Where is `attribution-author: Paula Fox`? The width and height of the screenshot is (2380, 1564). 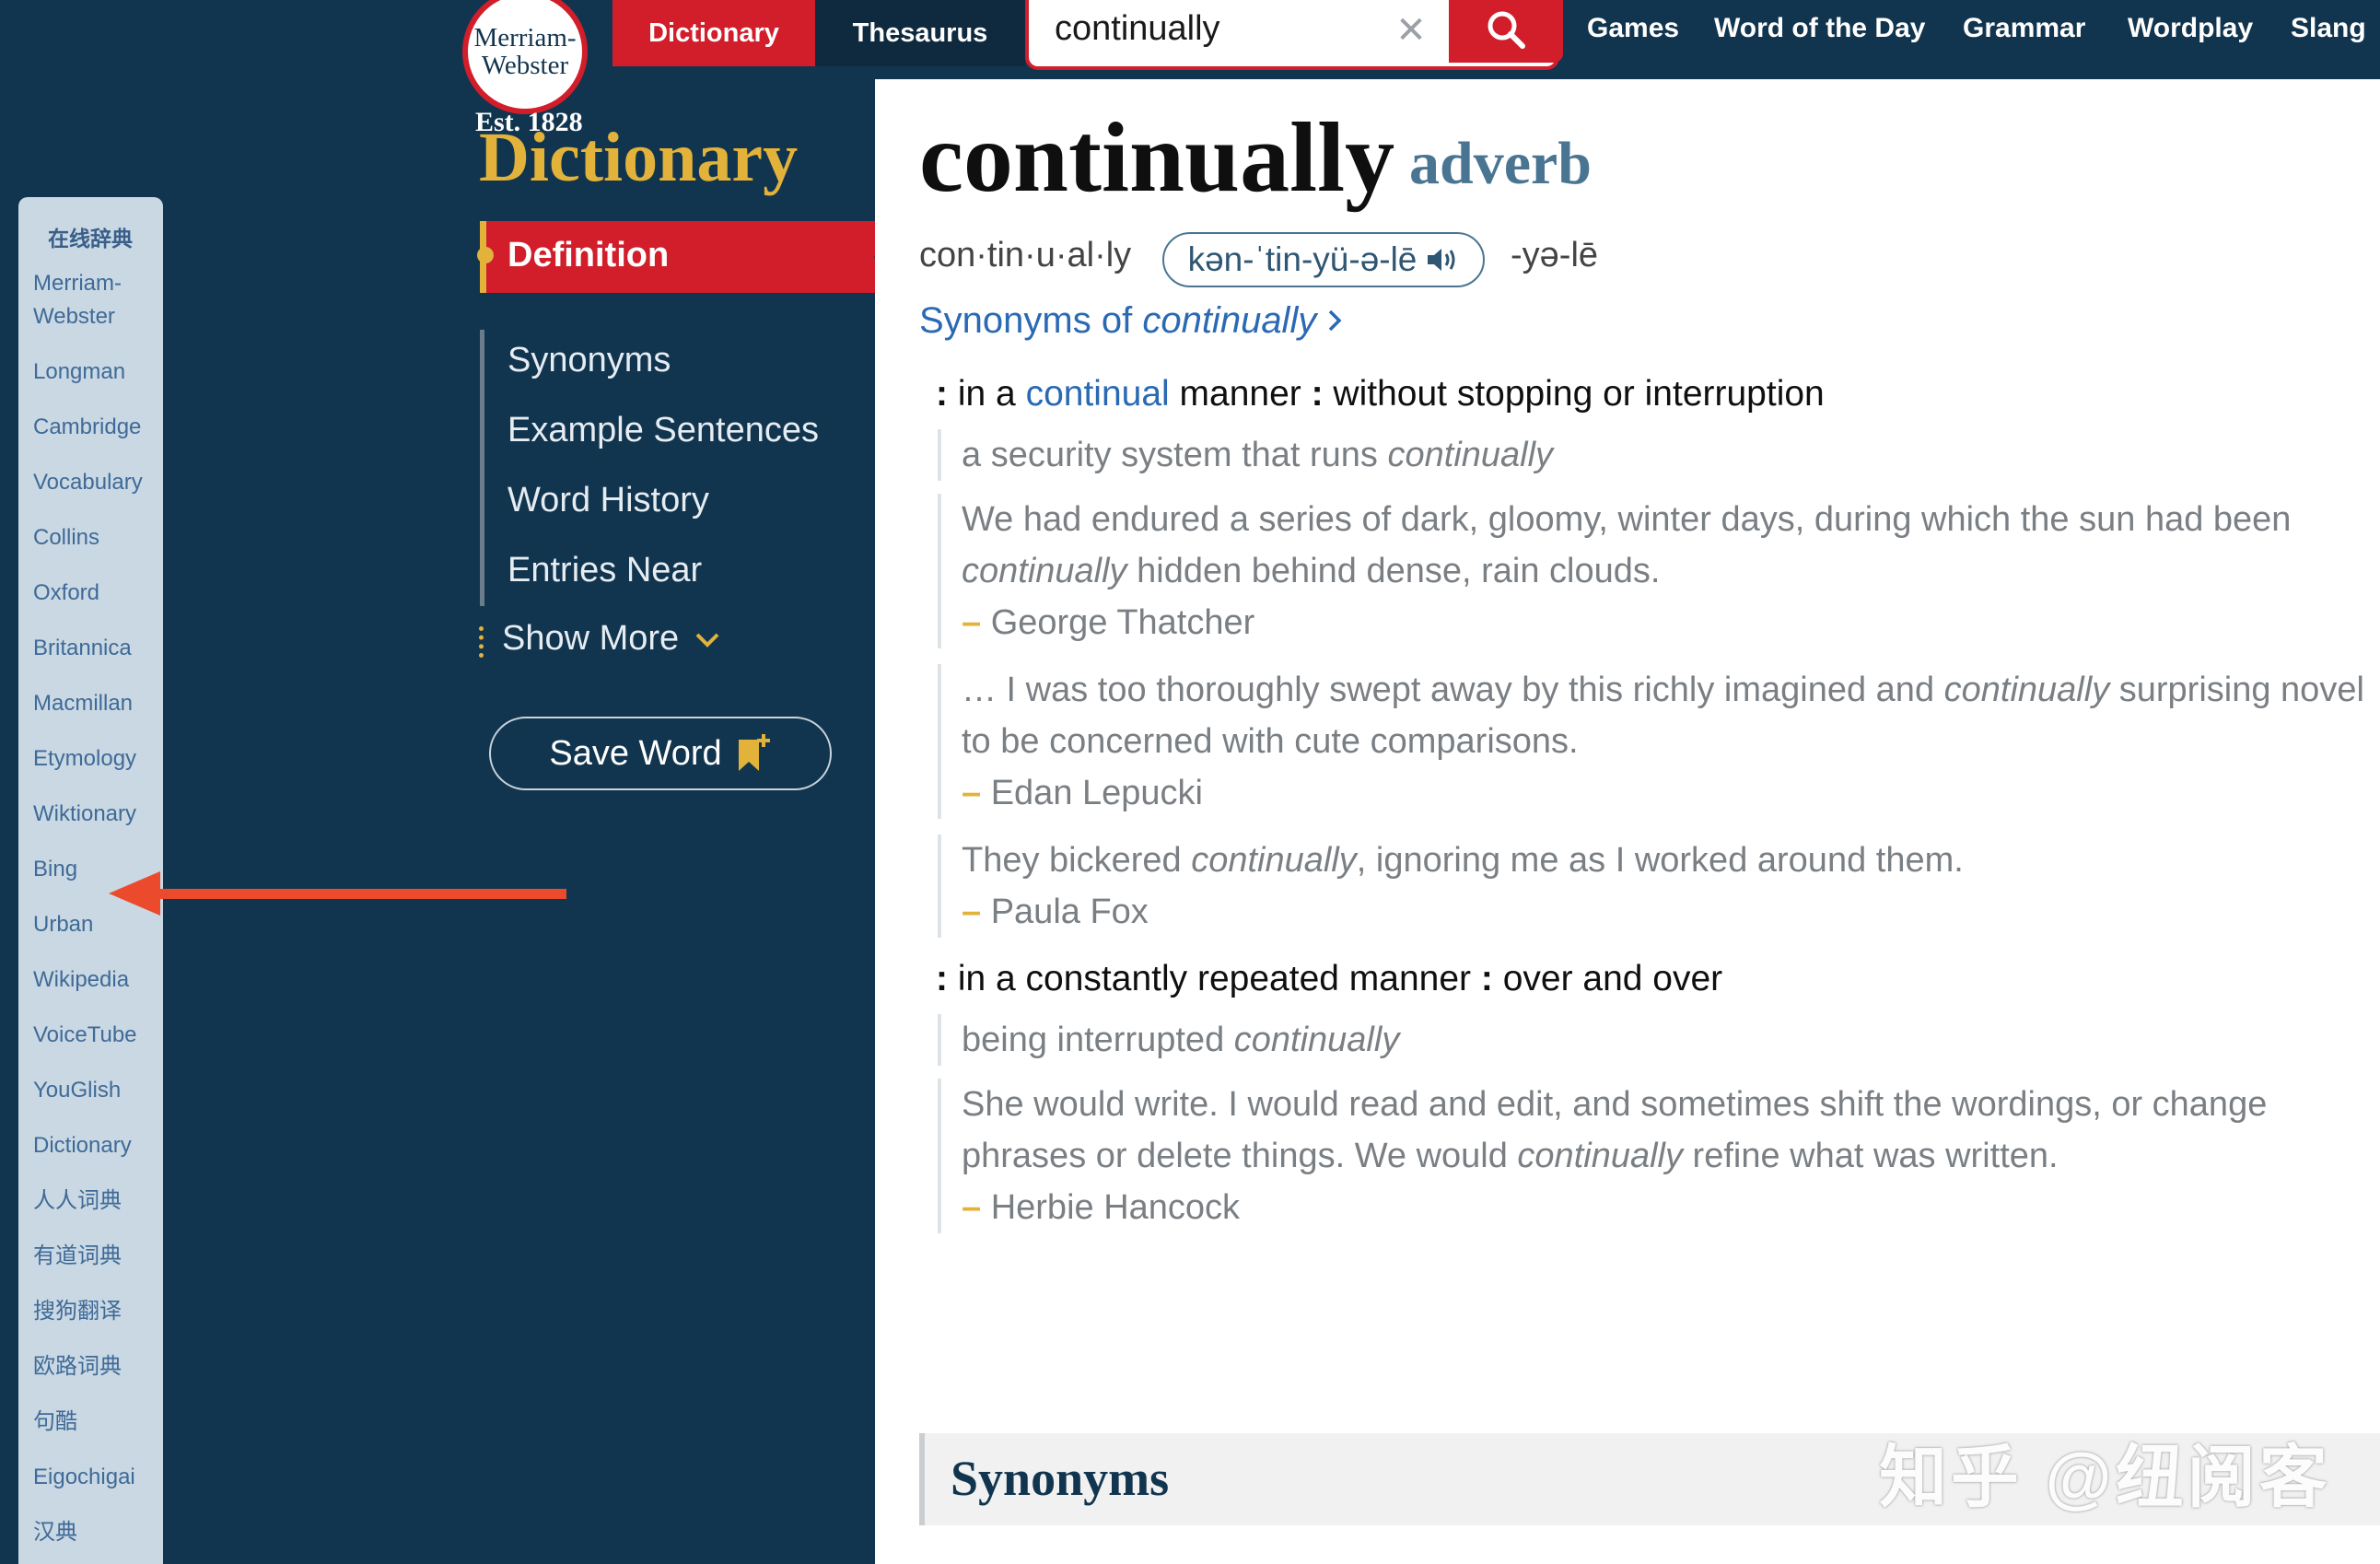 attribution-author: Paula Fox is located at coordinates (1069, 912).